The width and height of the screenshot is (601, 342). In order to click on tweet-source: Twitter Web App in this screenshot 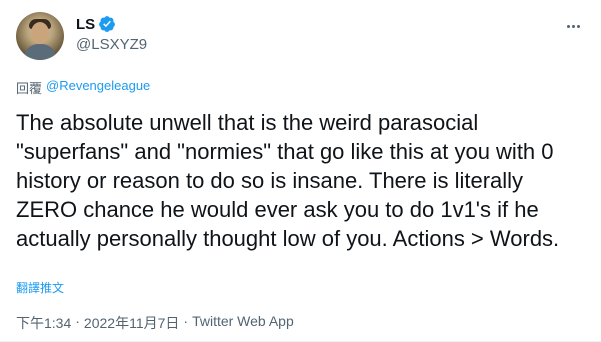, I will do `click(243, 323)`.